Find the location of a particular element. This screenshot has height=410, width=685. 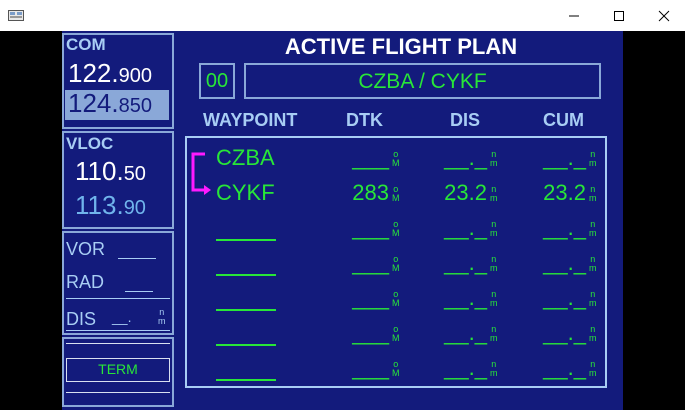

vor-label: VOR is located at coordinates (86, 249).